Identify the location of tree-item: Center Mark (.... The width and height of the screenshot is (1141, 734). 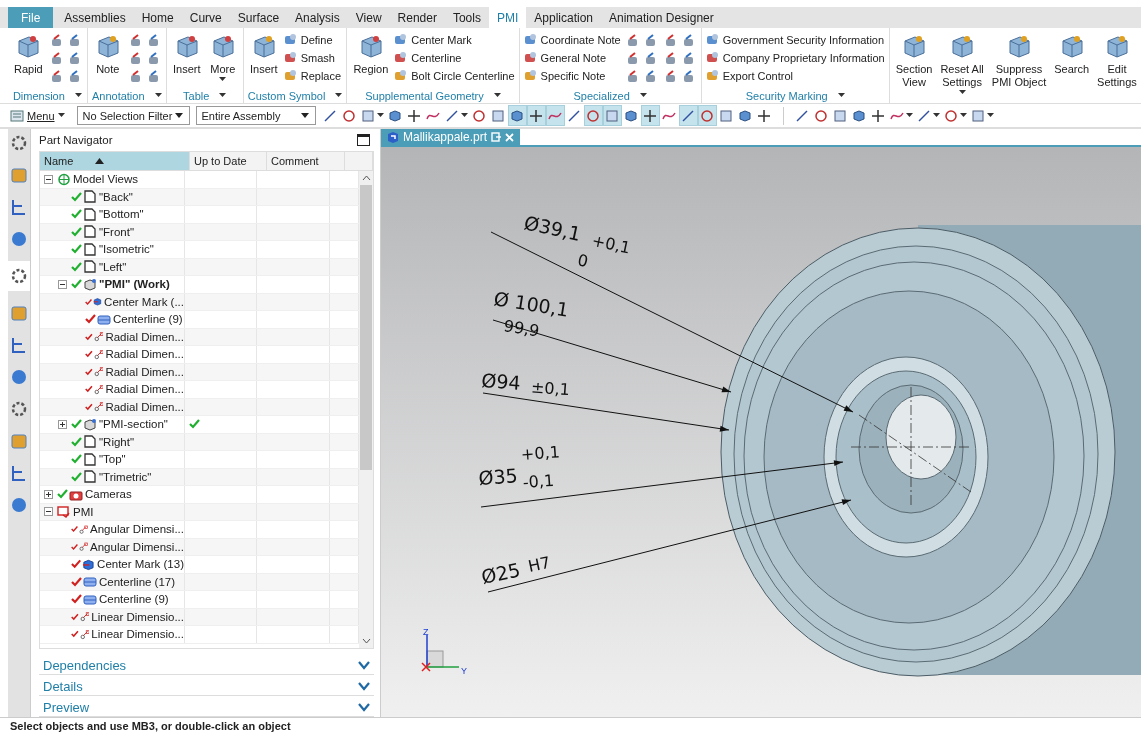
(144, 301).